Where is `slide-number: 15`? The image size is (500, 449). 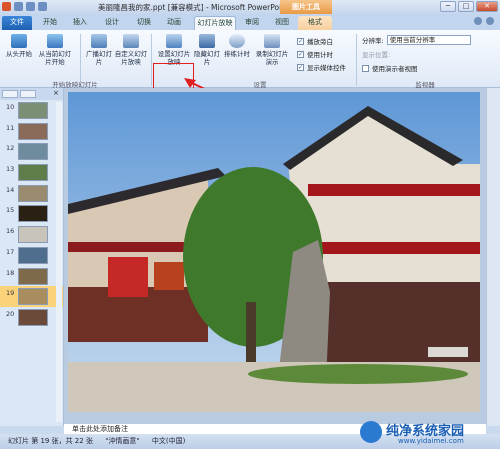
slide-number: 15 is located at coordinates (10, 210).